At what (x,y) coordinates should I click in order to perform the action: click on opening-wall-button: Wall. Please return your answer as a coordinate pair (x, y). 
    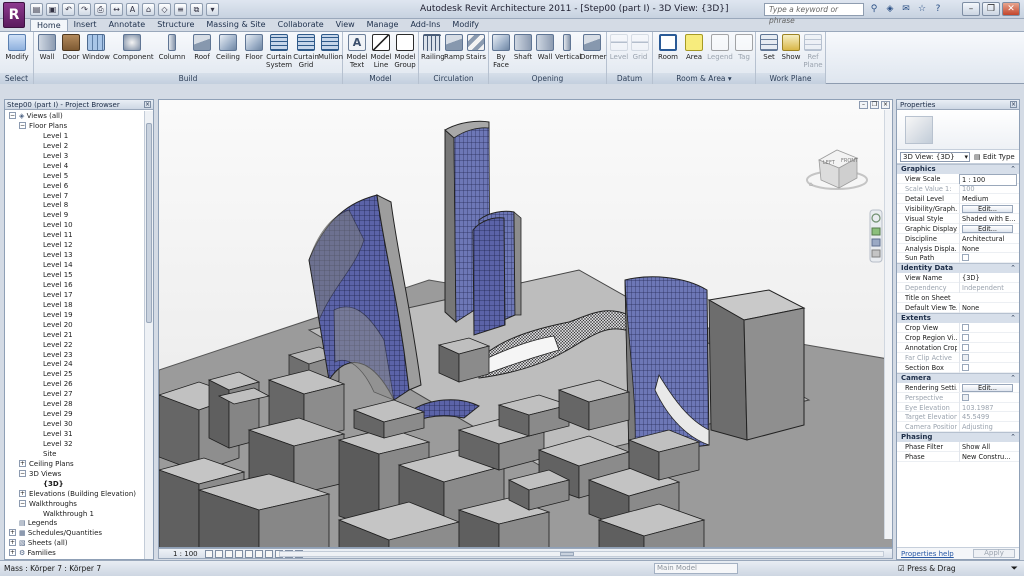
    Looking at the image, I should click on (545, 47).